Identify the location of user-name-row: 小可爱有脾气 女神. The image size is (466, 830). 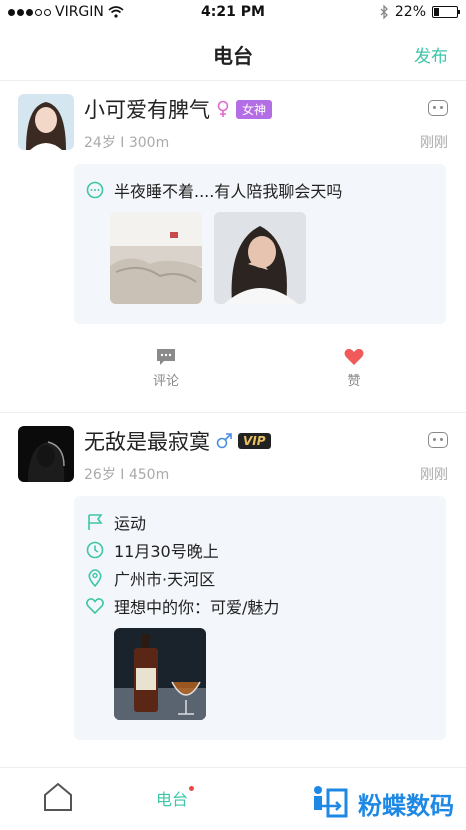
(178, 109).